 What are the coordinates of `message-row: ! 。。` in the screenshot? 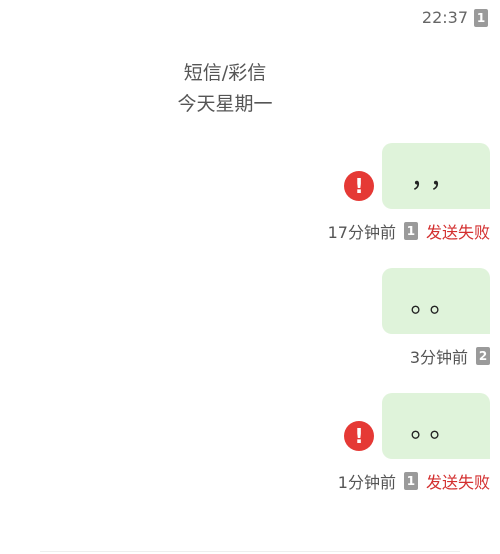 It's located at (417, 426).